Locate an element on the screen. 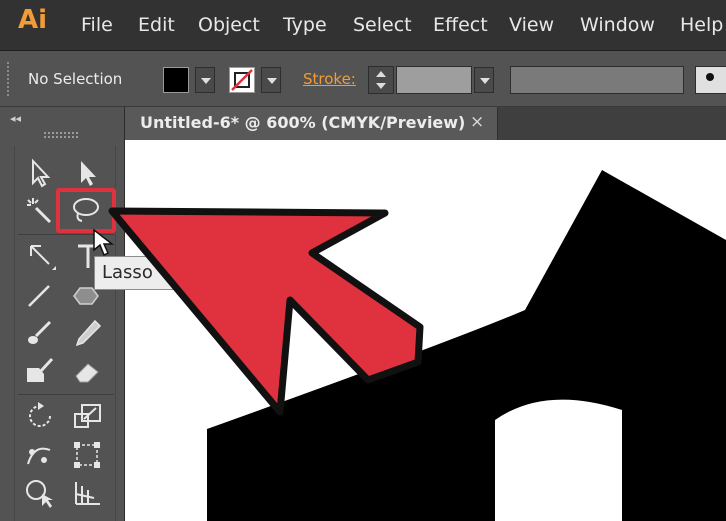  perspective-grid-icon is located at coordinates (87, 493).